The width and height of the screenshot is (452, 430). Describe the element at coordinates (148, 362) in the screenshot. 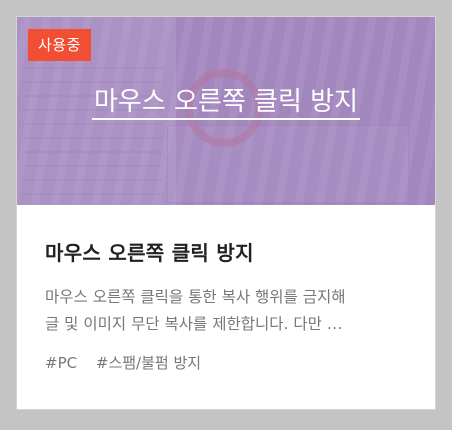

I see `tag-spam-prevention: #스팸/불펌 방지` at that location.